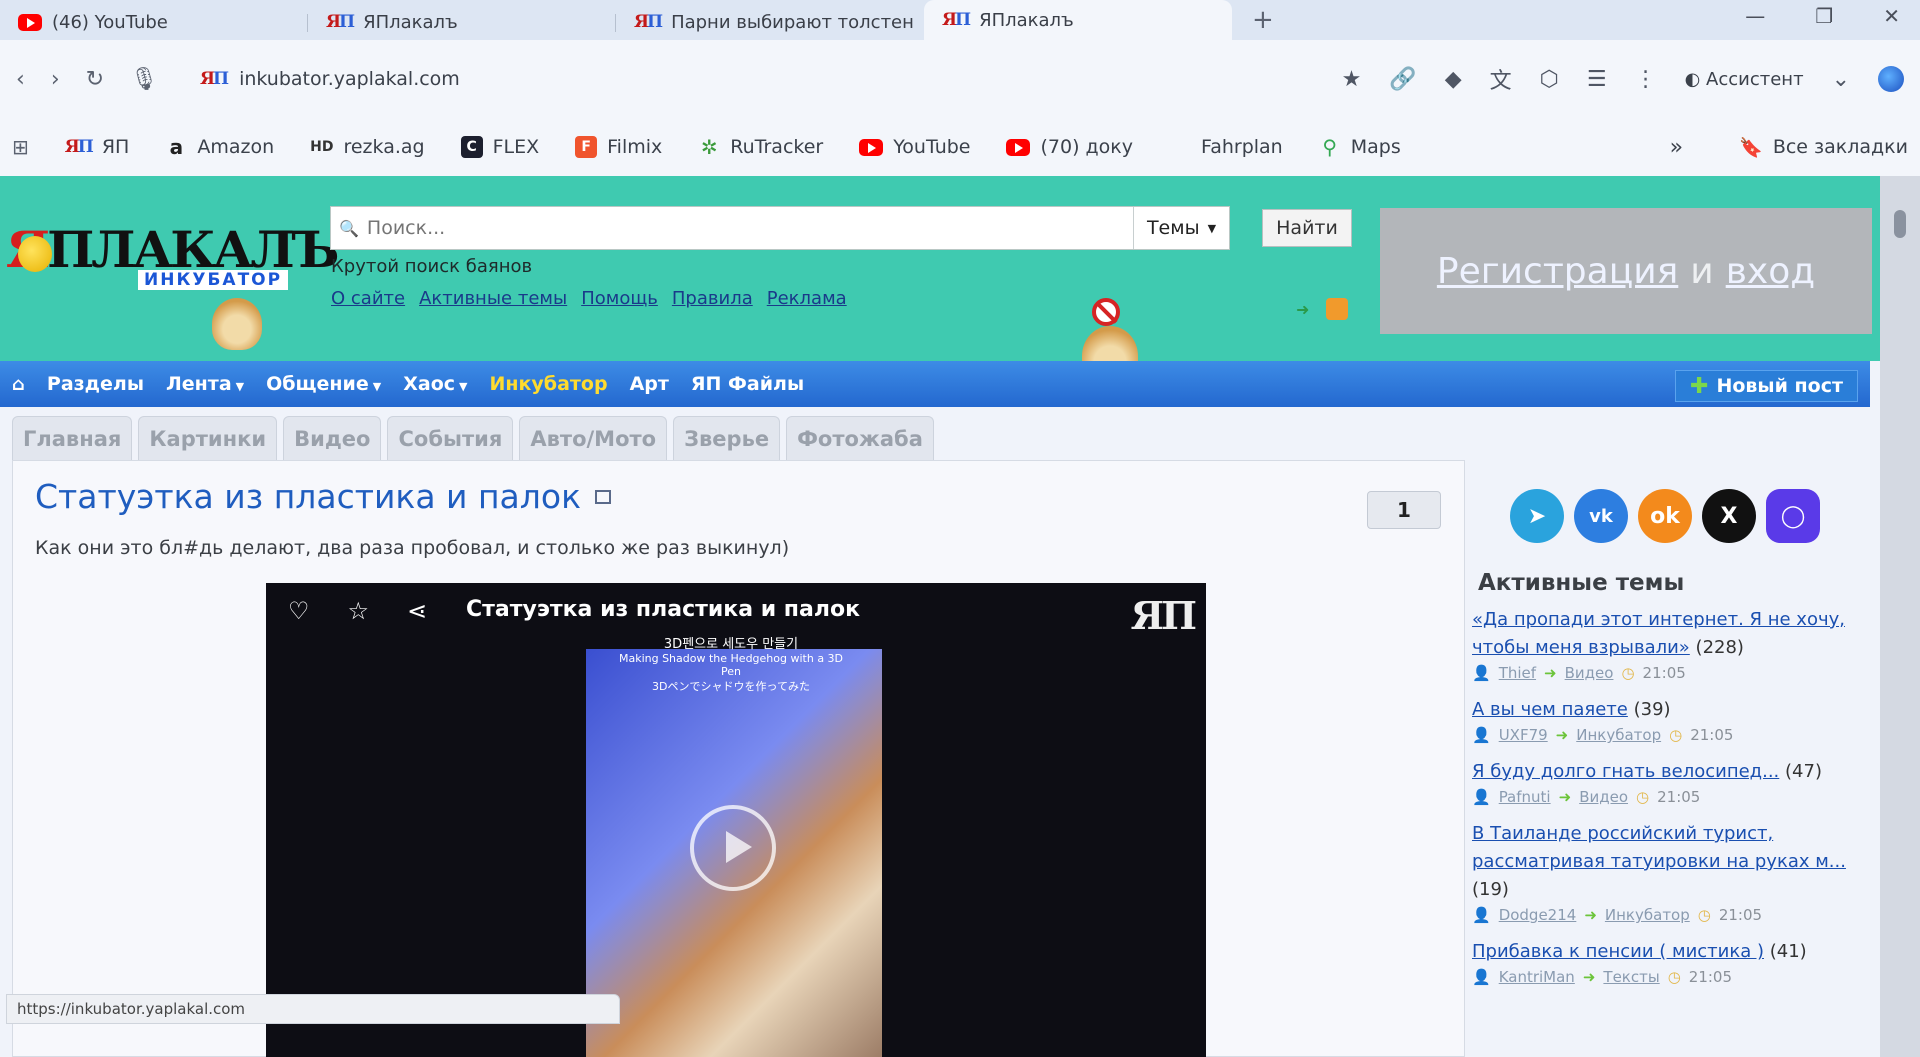  Describe the element at coordinates (1729, 516) in the screenshot. I see `x-twitter-icon: X` at that location.